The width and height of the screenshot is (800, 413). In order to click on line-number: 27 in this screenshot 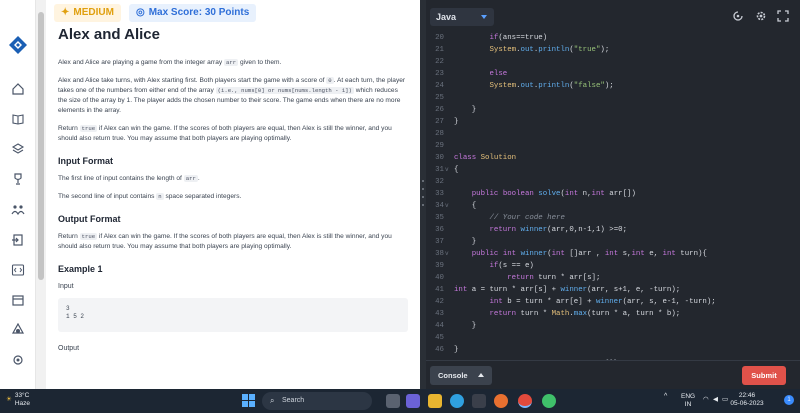, I will do `click(439, 122)`.